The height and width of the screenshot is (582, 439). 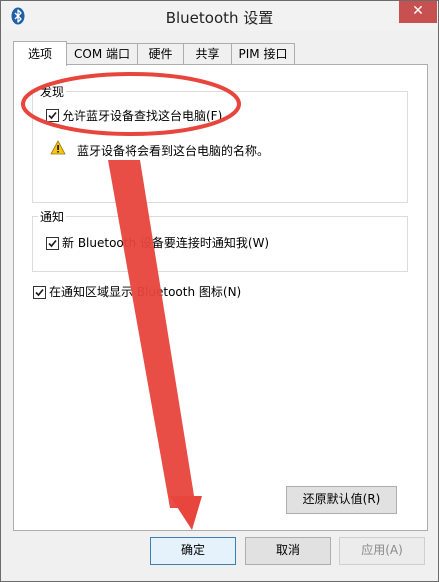 What do you see at coordinates (160, 54) in the screenshot?
I see `tab-hardware: 硬件` at bounding box center [160, 54].